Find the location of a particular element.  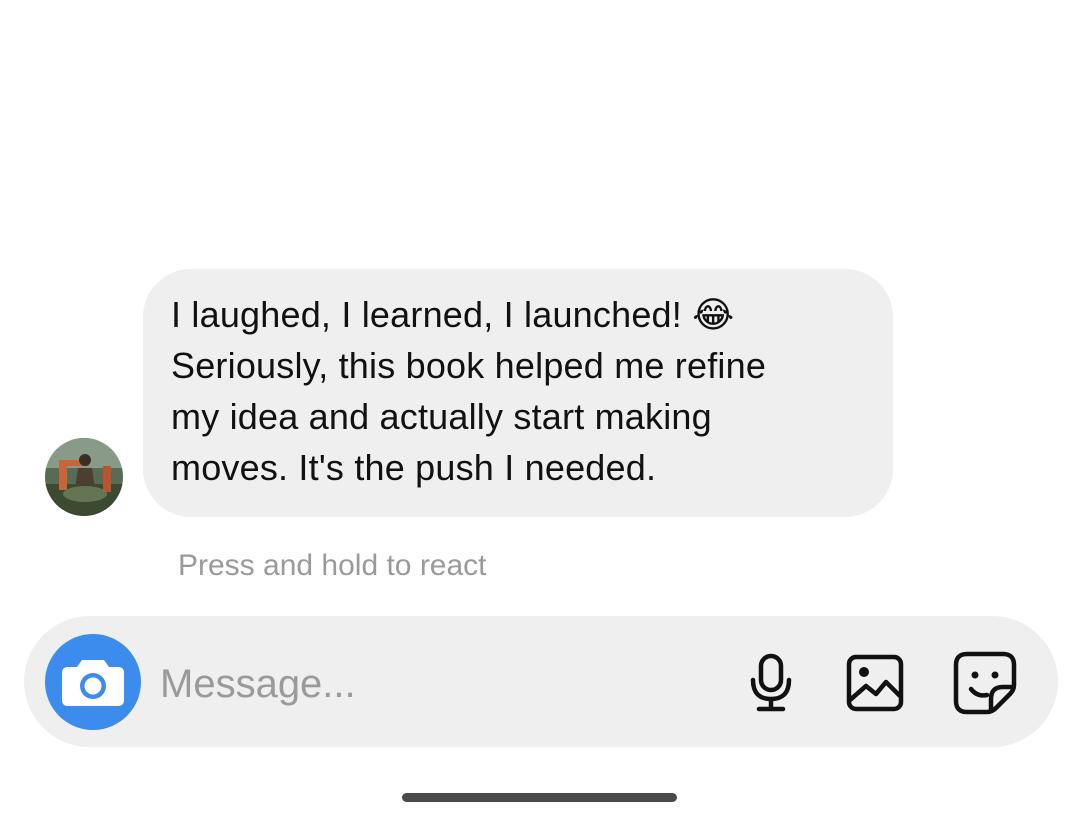

avatar-image is located at coordinates (84, 477).